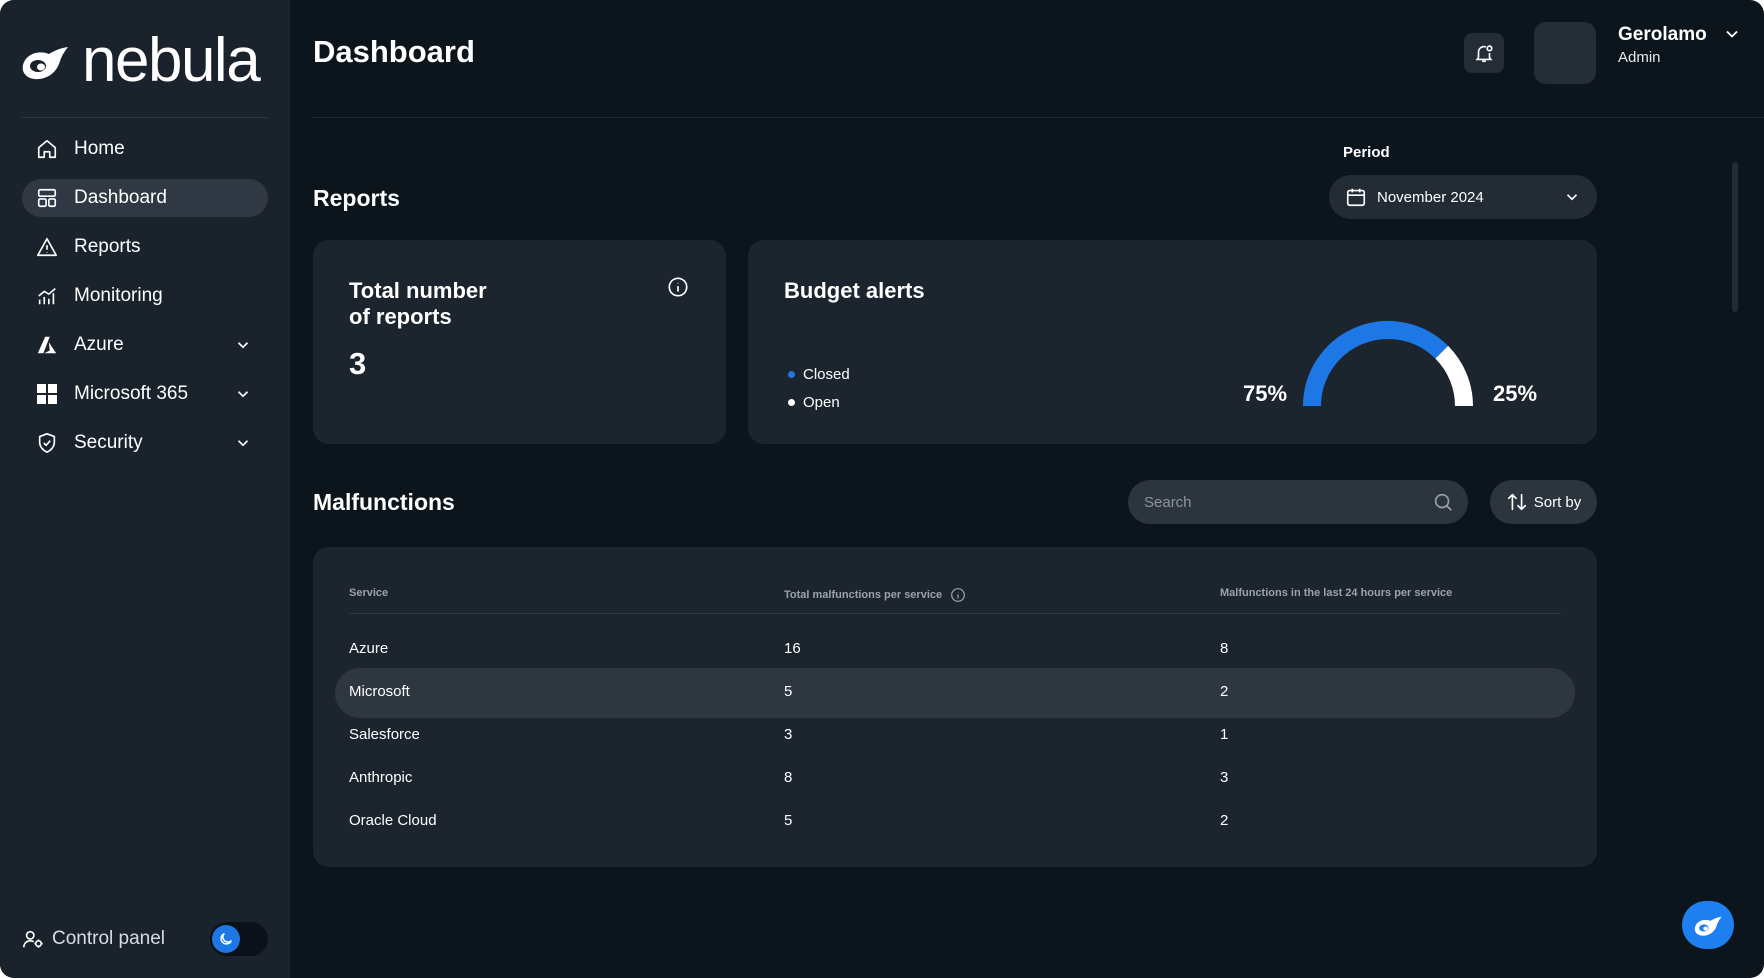  I want to click on column-header-total: Total malfunctions per service, so click(875, 595).